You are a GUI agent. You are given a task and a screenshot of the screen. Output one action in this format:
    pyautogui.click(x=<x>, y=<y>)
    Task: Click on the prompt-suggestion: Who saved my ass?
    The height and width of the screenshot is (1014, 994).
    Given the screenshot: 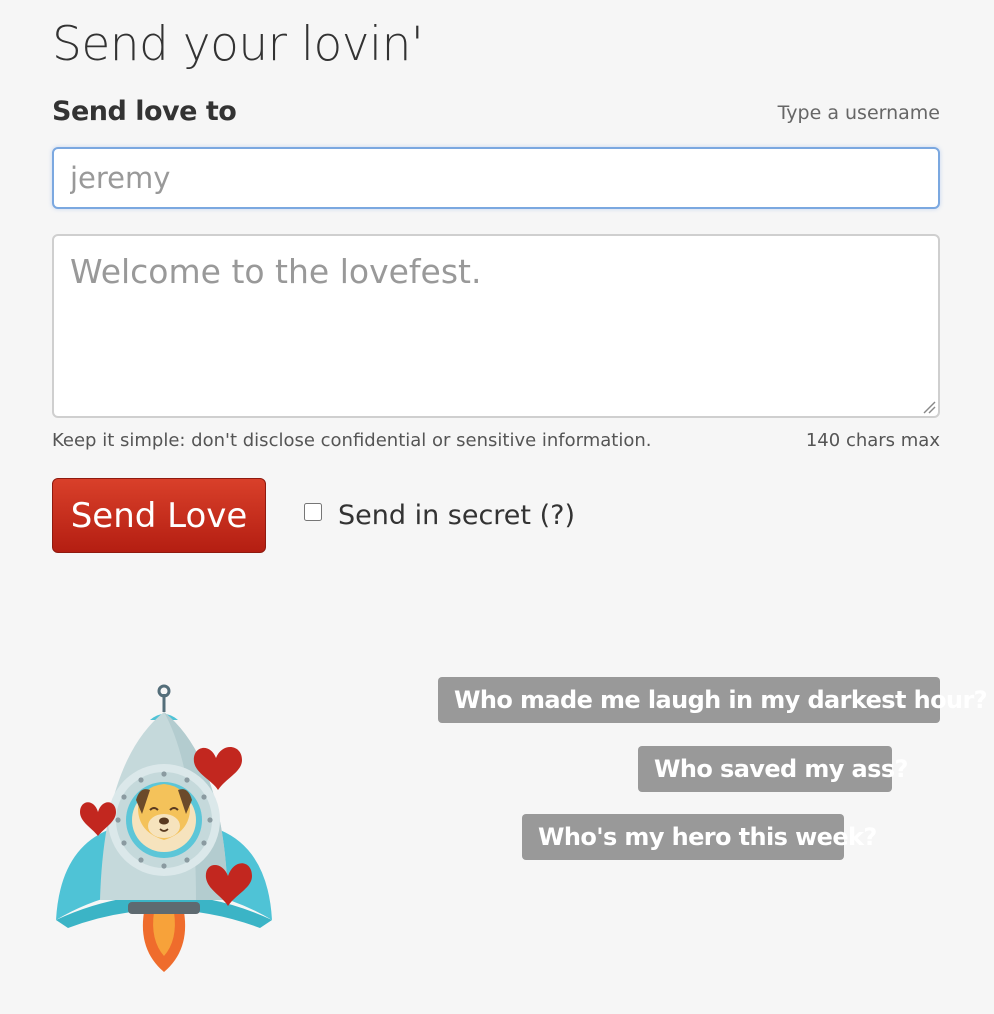 What is the action you would take?
    pyautogui.click(x=773, y=769)
    